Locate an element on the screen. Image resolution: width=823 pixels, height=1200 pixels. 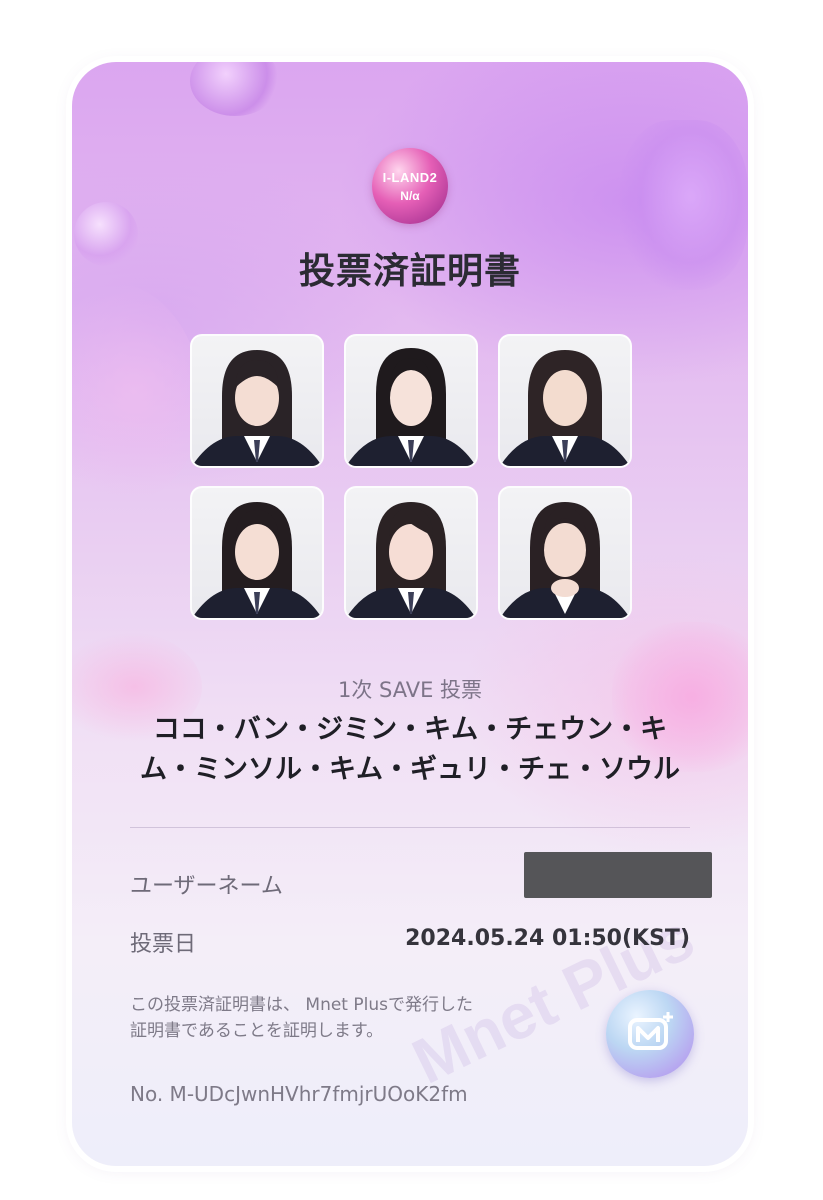
vote-date-label: 投票日 is located at coordinates (163, 944).